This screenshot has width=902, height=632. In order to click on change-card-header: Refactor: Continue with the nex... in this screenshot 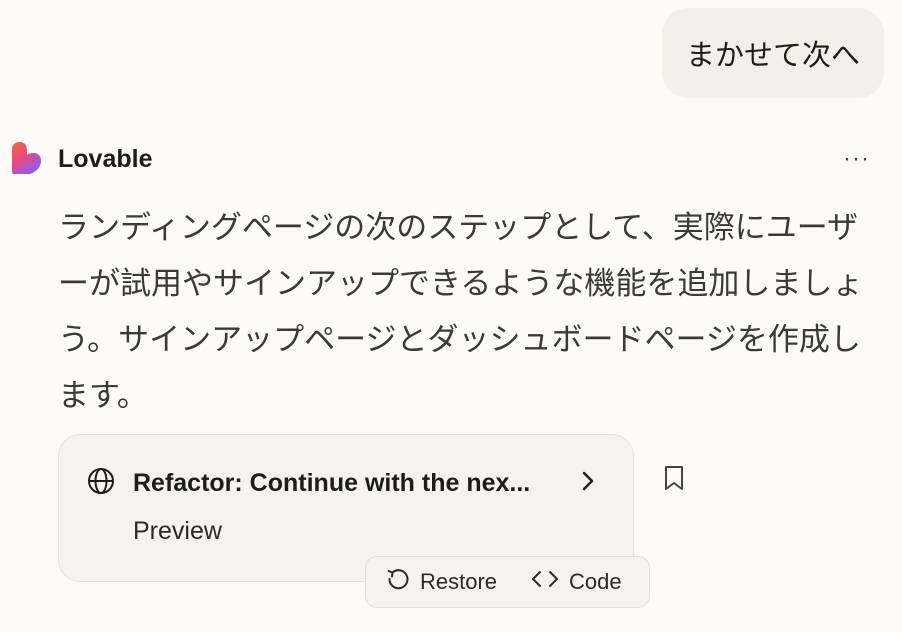, I will do `click(341, 483)`.